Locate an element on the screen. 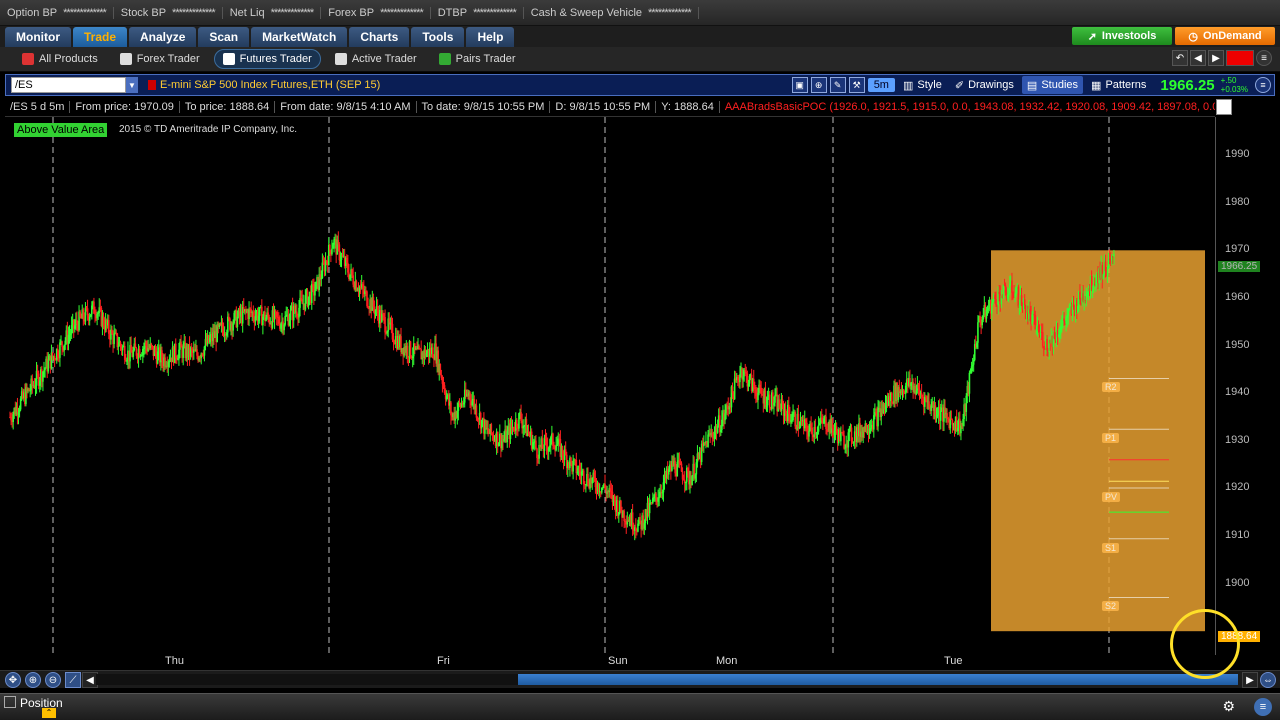 This screenshot has height=720, width=1280. color-icon is located at coordinates (1240, 58).